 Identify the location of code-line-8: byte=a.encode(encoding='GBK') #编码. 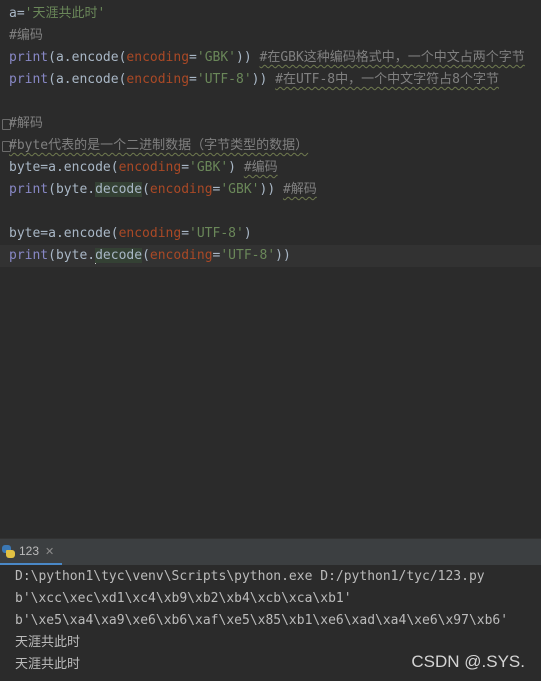
(143, 168).